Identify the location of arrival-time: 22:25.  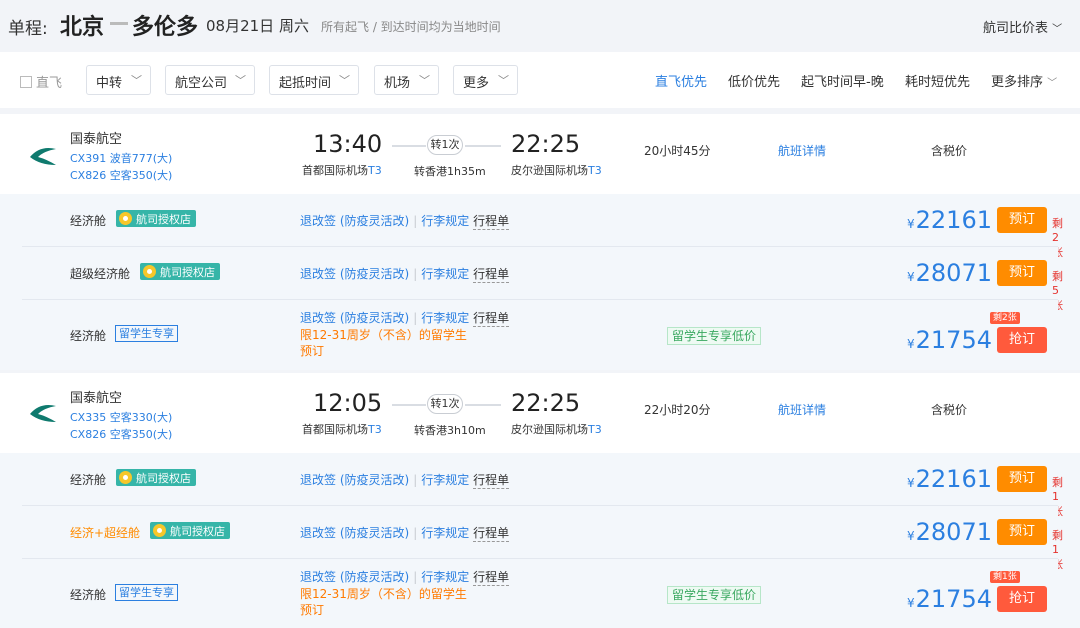
(546, 144).